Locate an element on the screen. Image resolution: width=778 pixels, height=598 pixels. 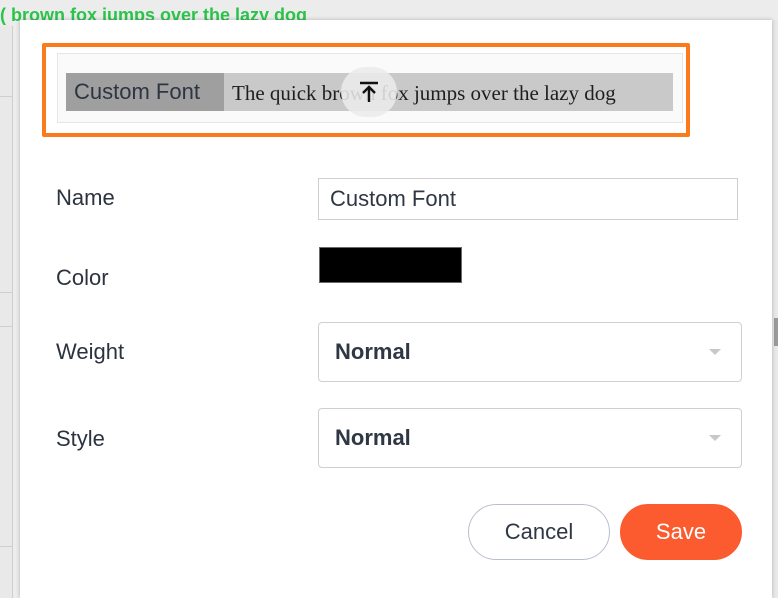
background-right-panel is located at coordinates (775, 309).